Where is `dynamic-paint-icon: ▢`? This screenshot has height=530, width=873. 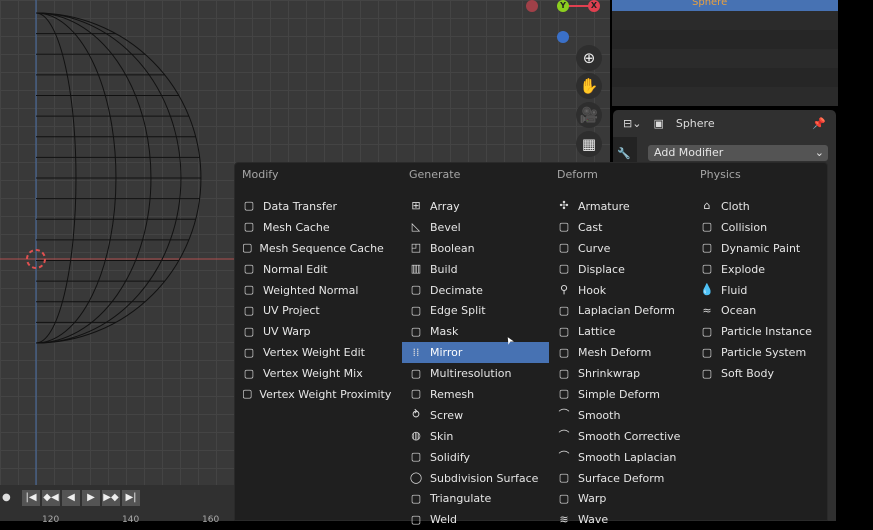
dynamic-paint-icon: ▢ is located at coordinates (707, 248).